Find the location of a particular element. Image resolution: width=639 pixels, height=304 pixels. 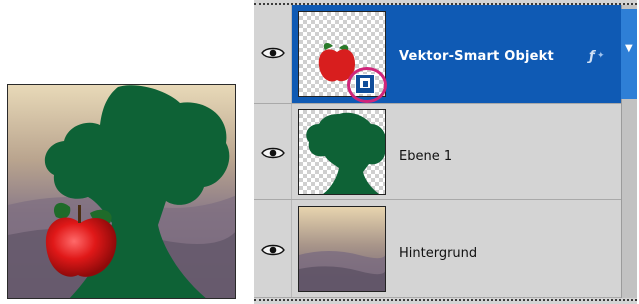

panel-bottom-edge is located at coordinates (445, 300).